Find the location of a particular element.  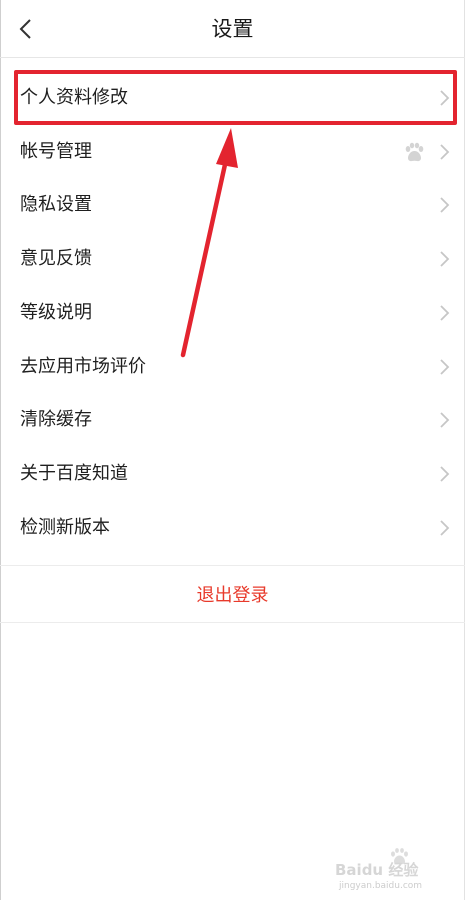

annotation-arrow is located at coordinates (209, 243).